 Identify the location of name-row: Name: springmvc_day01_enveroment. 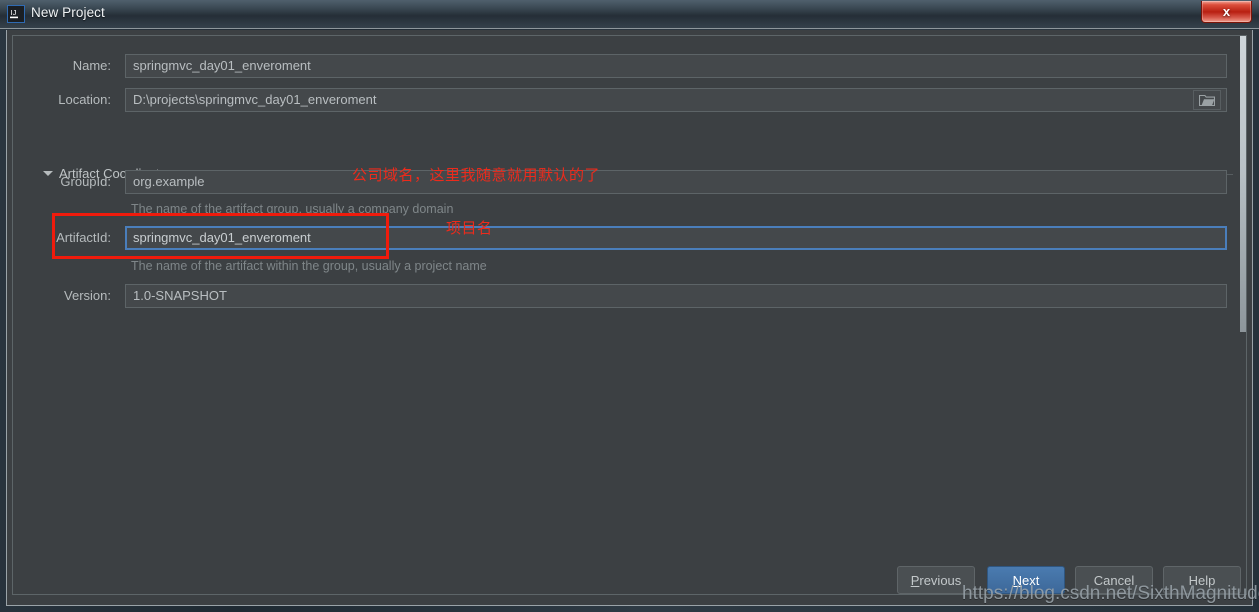
(623, 66).